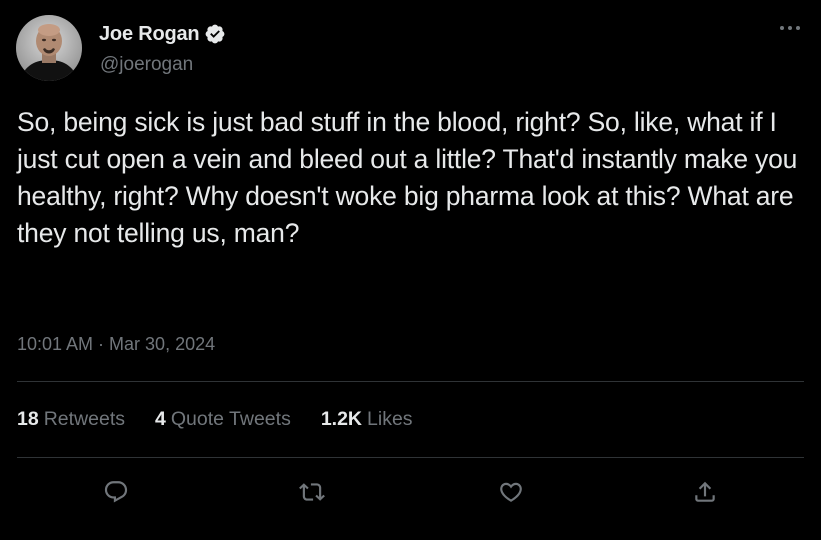  Describe the element at coordinates (390, 418) in the screenshot. I see `likes-label: Likes` at that location.